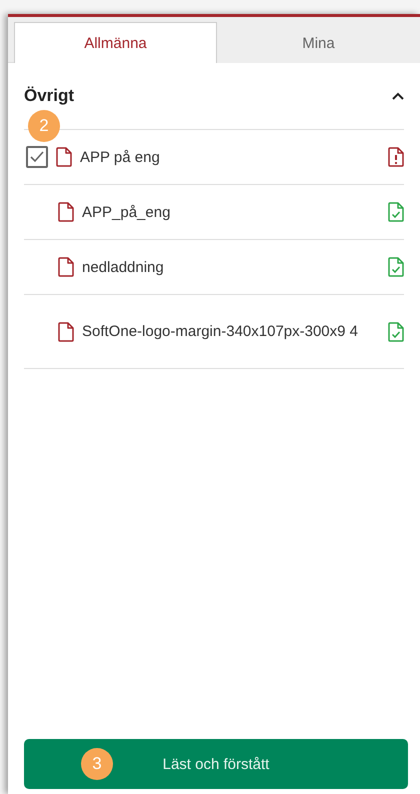 The width and height of the screenshot is (420, 794). What do you see at coordinates (398, 96) in the screenshot?
I see `chevron-up-icon` at bounding box center [398, 96].